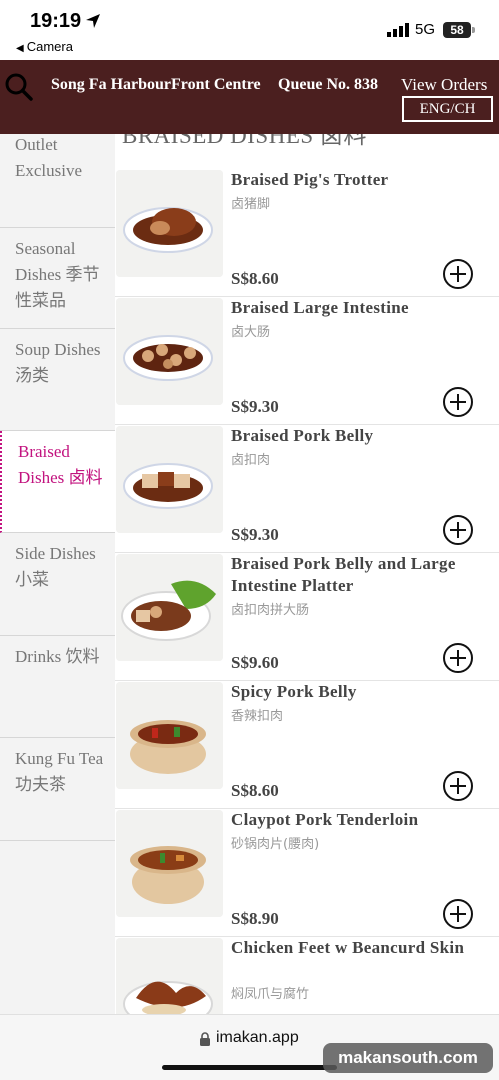 This screenshot has height=1080, width=499. I want to click on item-name-cn: 卤猪脚, so click(251, 204).